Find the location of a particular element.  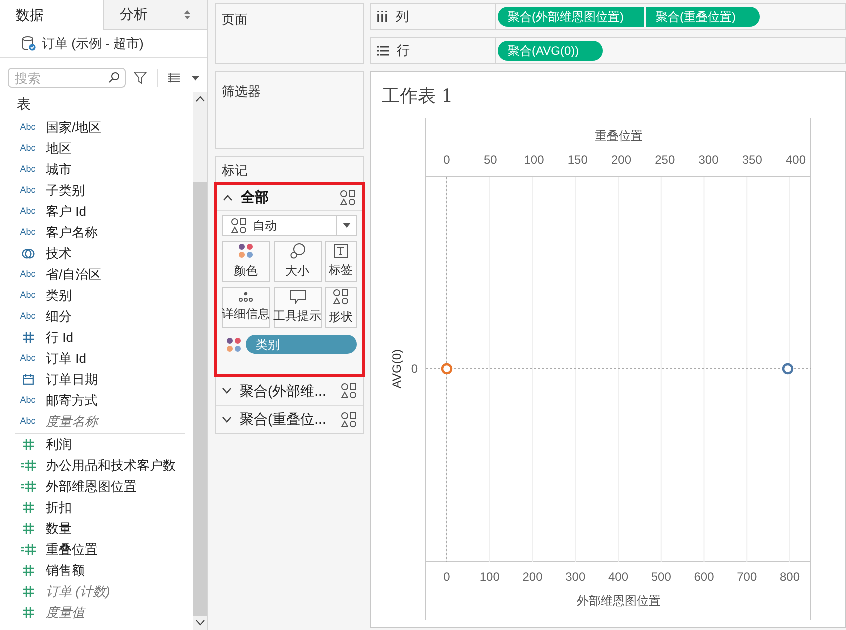

axis-title: 重叠位置 is located at coordinates (619, 136).